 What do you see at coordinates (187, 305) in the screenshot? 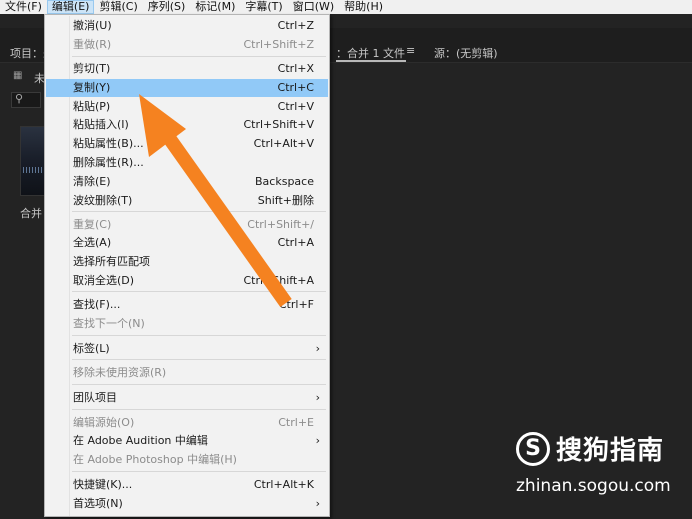
I see `menu-item: 查找(F)... Ctrl+F` at bounding box center [187, 305].